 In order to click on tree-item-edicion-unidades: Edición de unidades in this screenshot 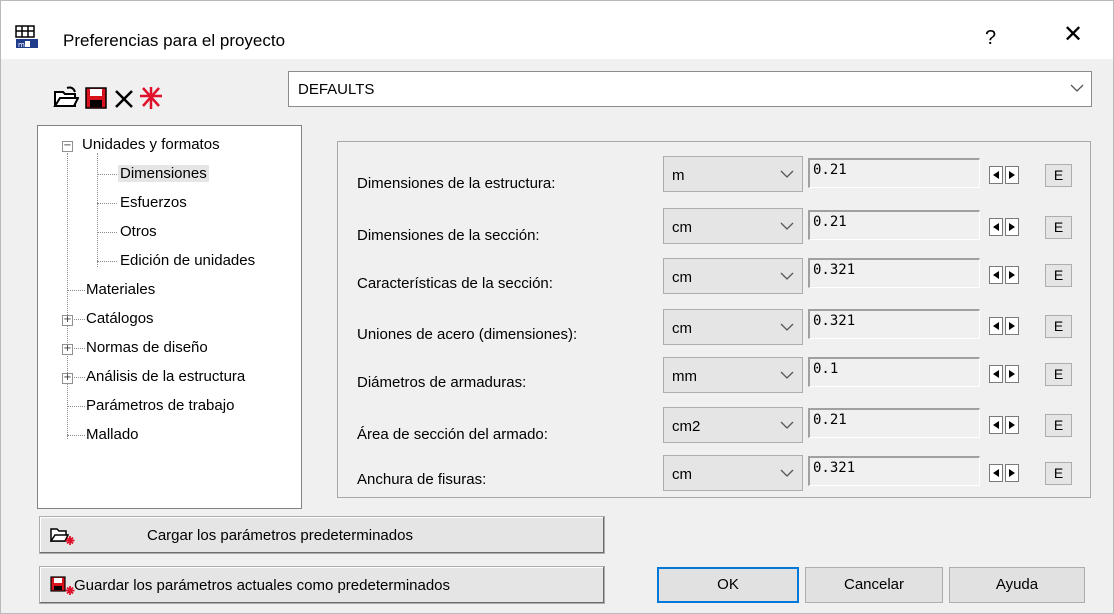, I will do `click(187, 260)`.